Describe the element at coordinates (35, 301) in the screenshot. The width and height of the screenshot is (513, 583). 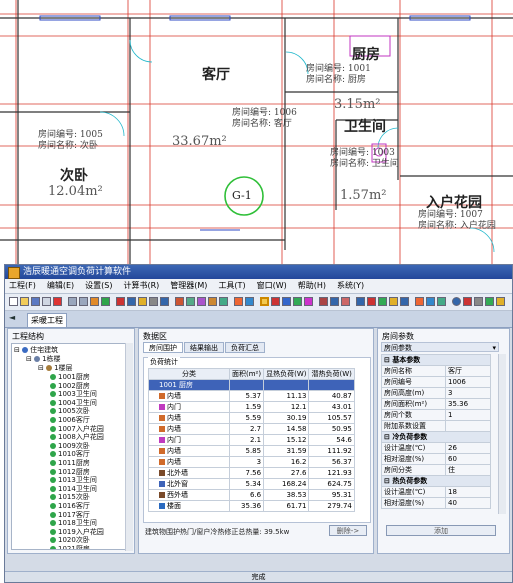
I see `save-icon` at that location.